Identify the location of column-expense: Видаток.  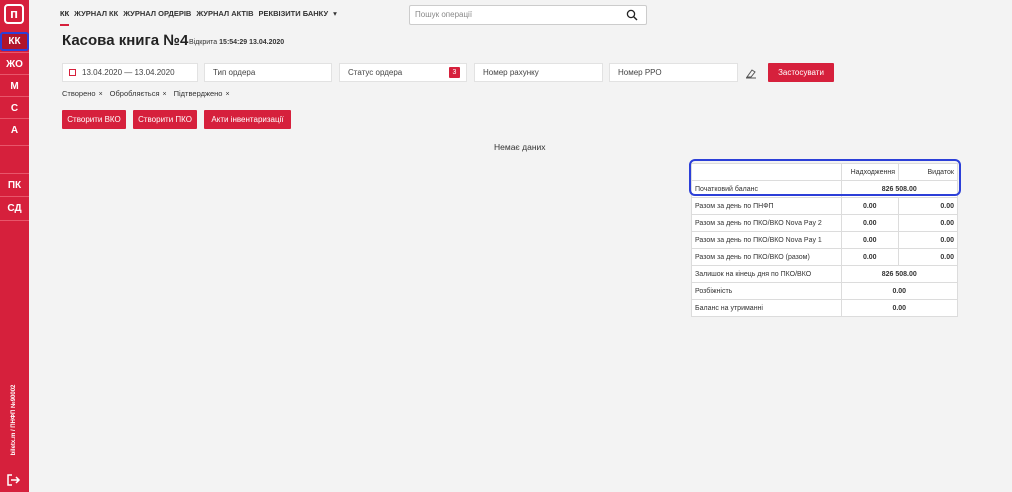
(928, 172).